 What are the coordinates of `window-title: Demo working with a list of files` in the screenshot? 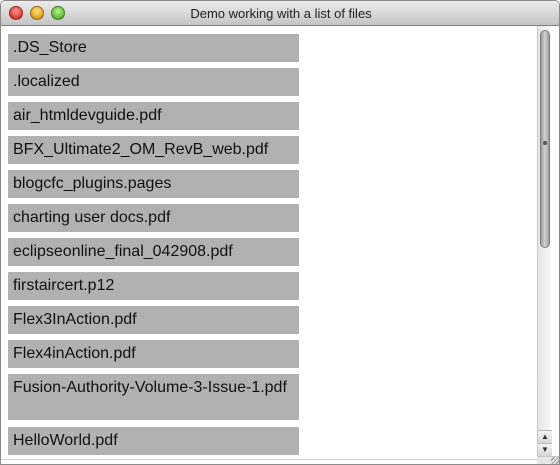 It's located at (281, 13).